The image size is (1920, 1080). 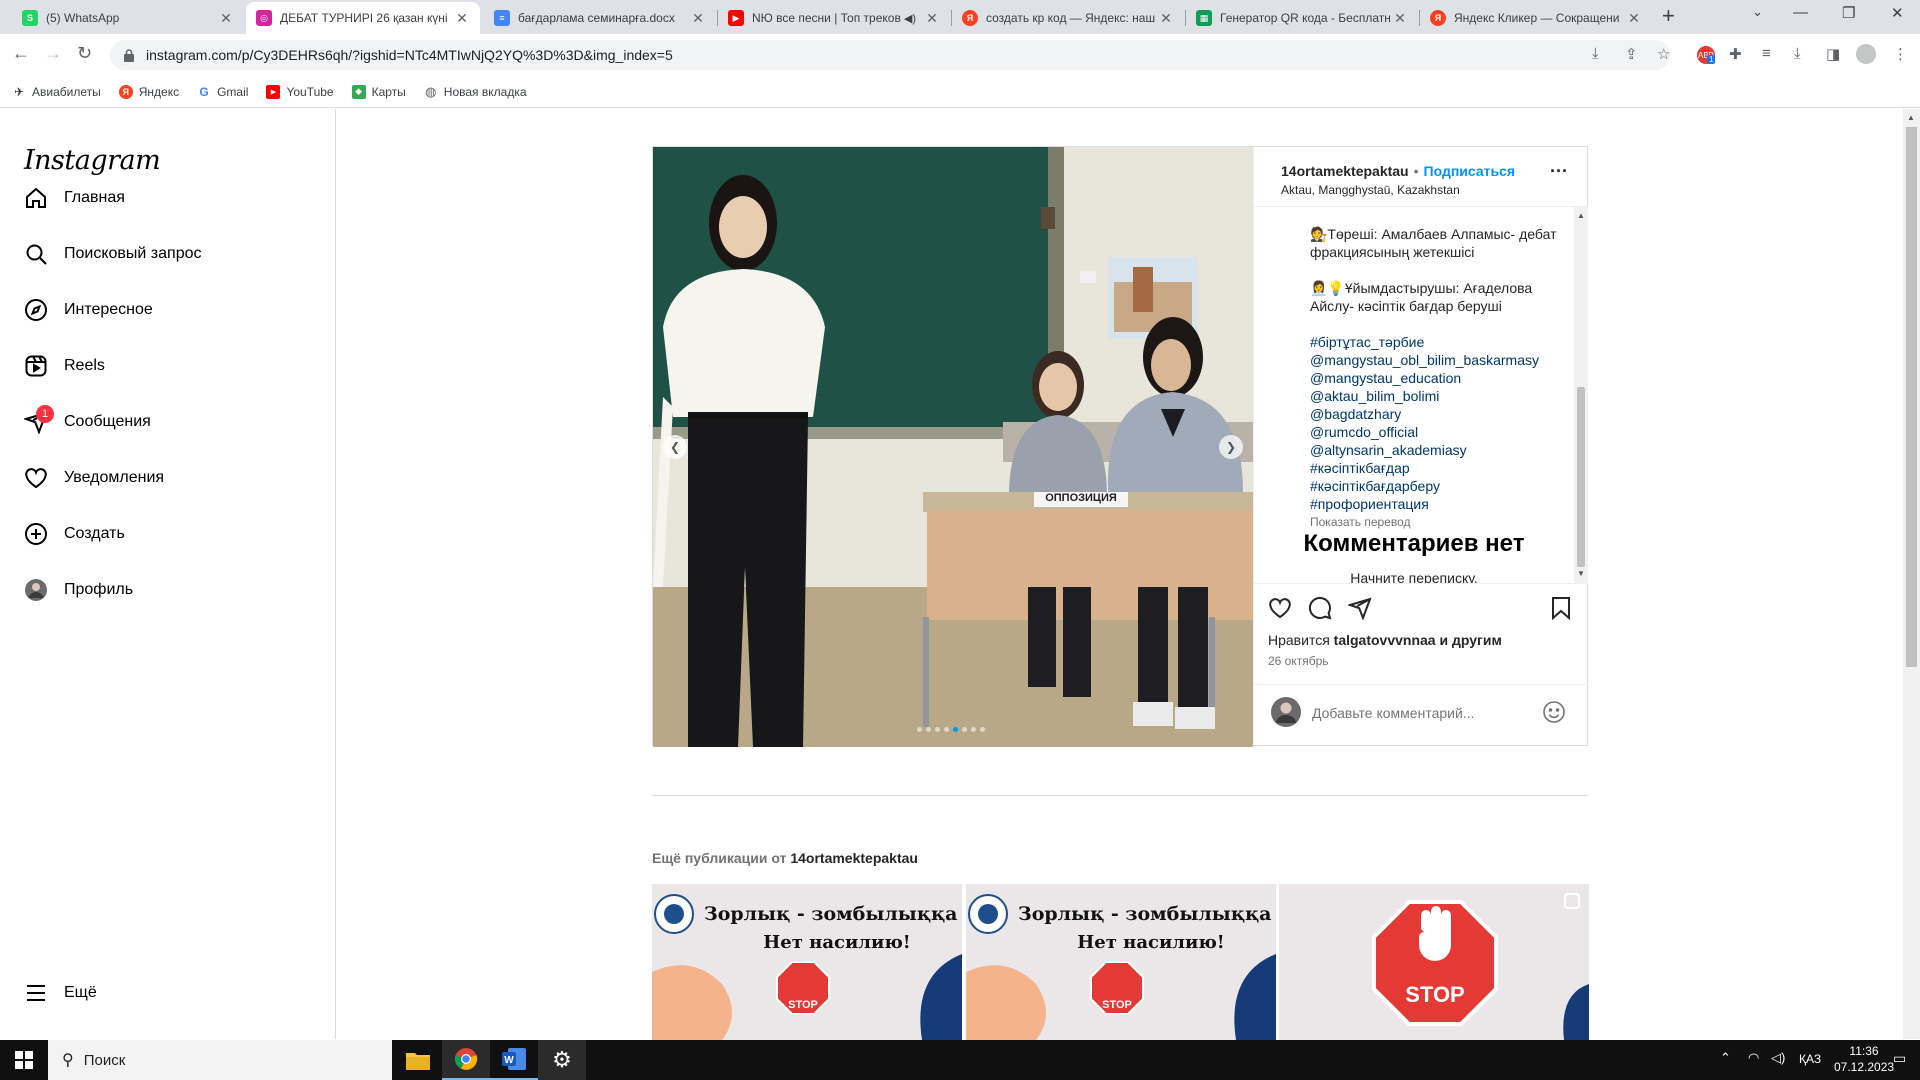 What do you see at coordinates (1434, 396) in the screenshot?
I see `hashtag-link: @aktau_bilim_bolimi` at bounding box center [1434, 396].